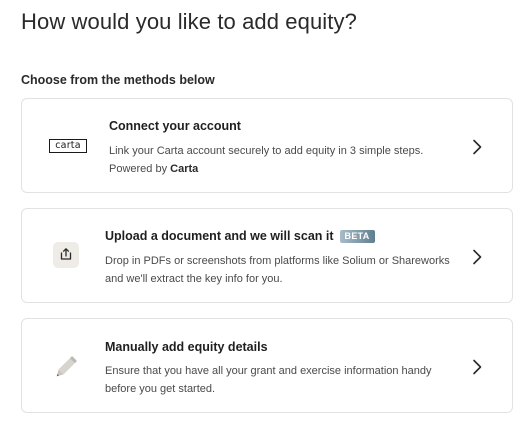 This screenshot has width=532, height=439. What do you see at coordinates (175, 126) in the screenshot?
I see `card-title: Connect your account` at bounding box center [175, 126].